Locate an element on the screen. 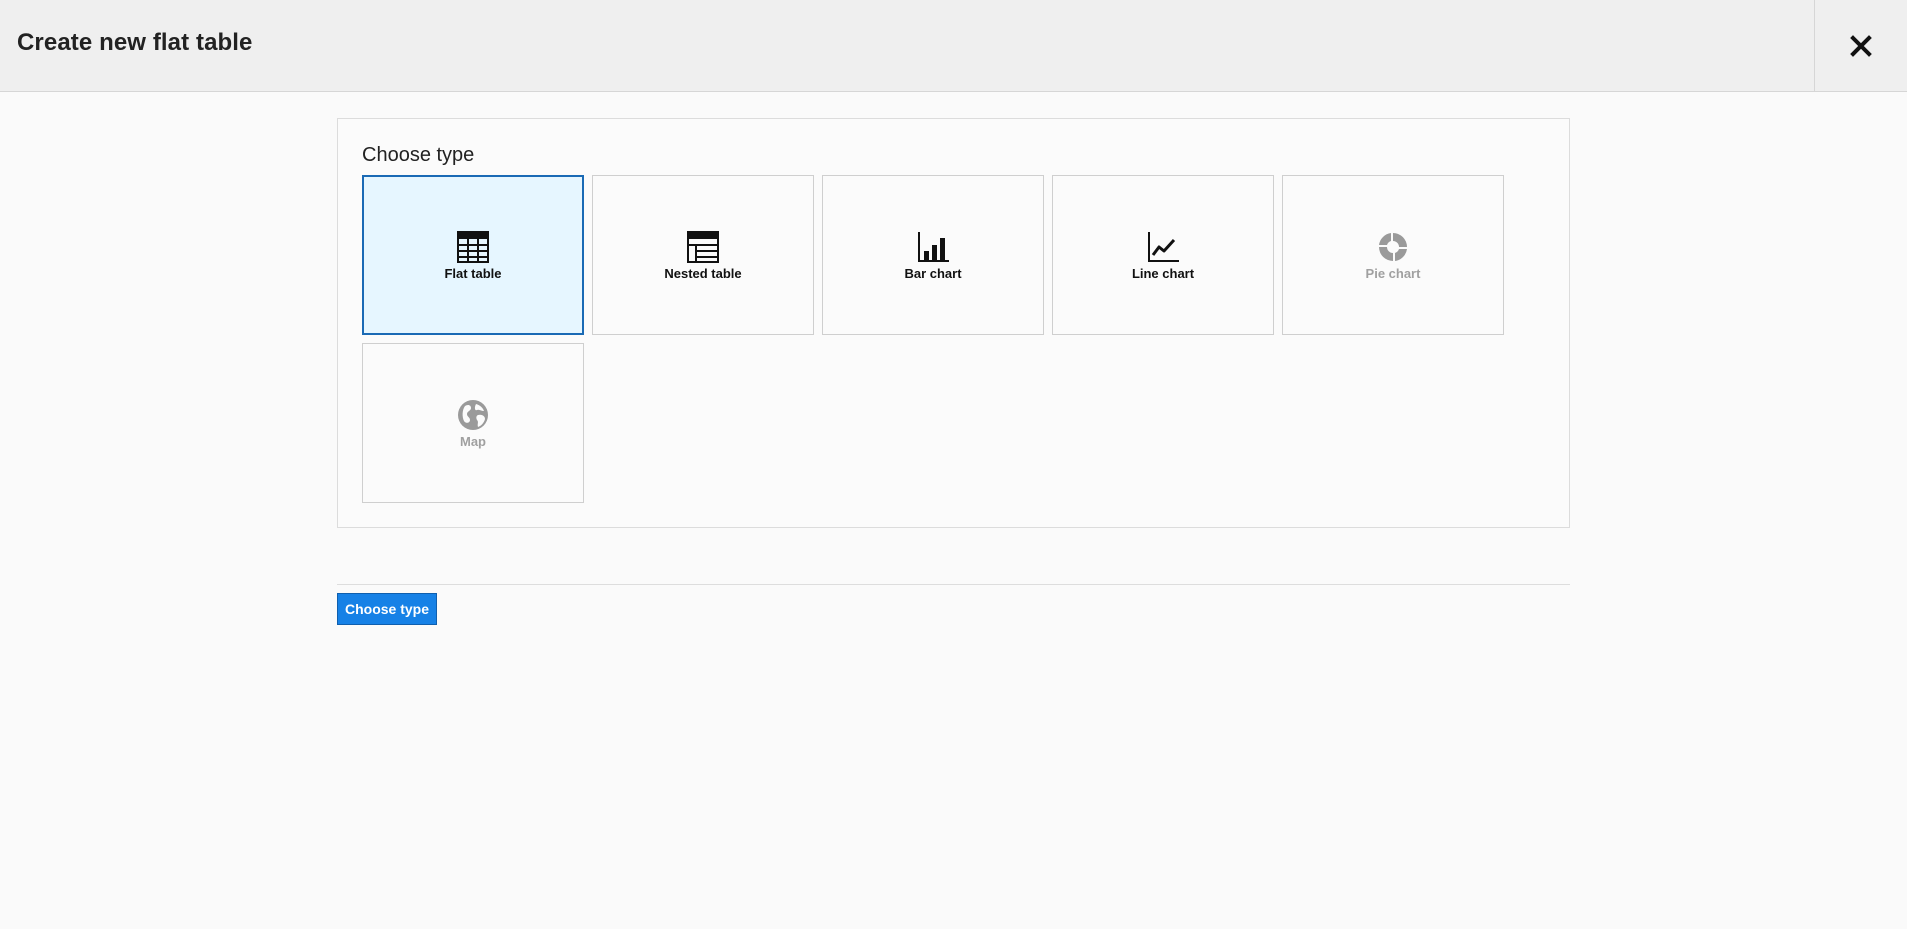  type-card-flat-table: Flat table is located at coordinates (473, 255).